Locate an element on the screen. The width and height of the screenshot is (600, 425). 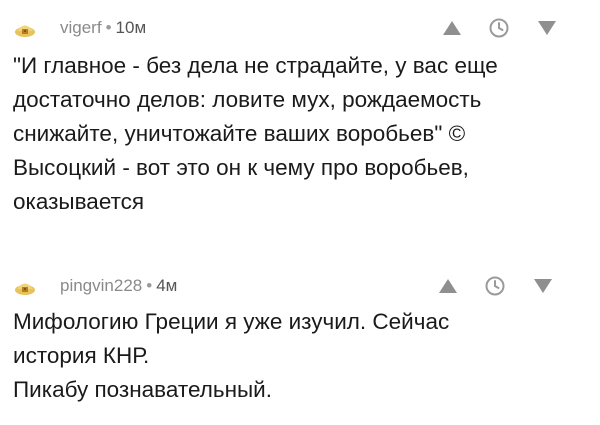
comment-time: 10м is located at coordinates (131, 27).